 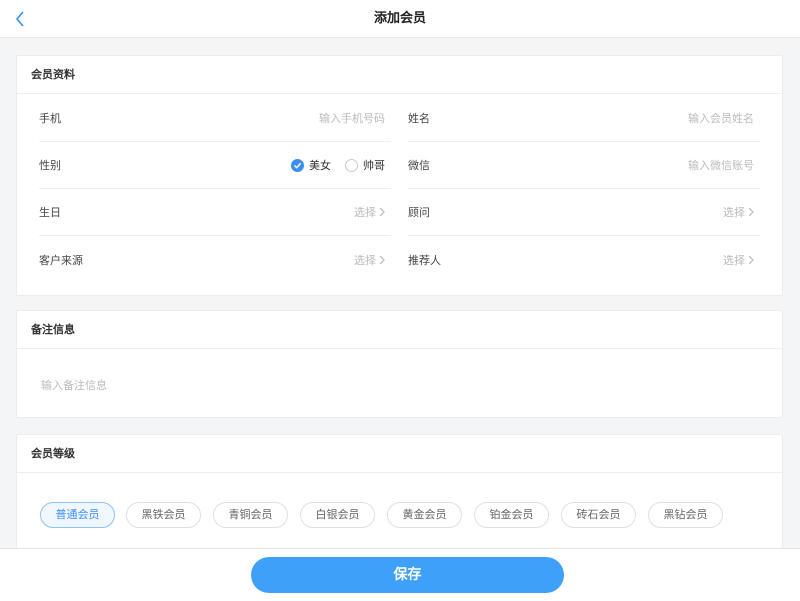 What do you see at coordinates (424, 260) in the screenshot?
I see `referrer-label: 推荐人` at bounding box center [424, 260].